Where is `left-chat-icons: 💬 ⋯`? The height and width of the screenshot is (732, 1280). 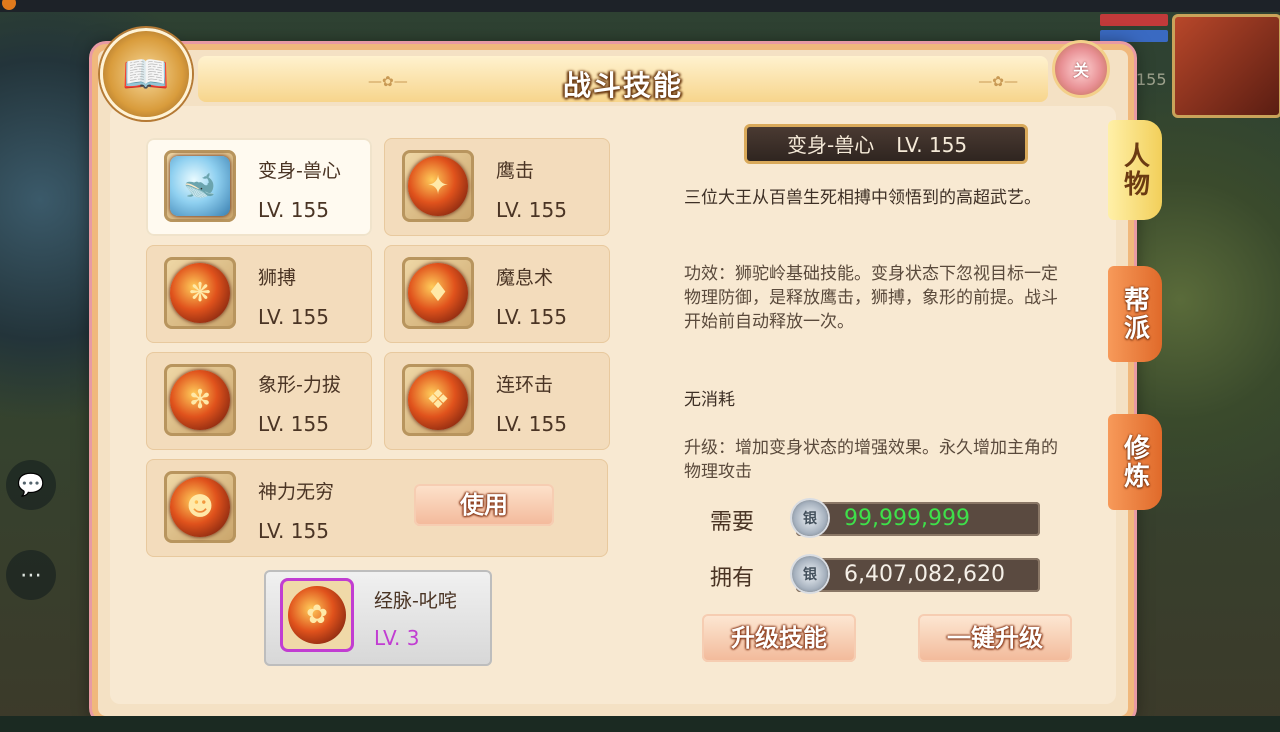
left-chat-icons: 💬 ⋯ is located at coordinates (31, 550).